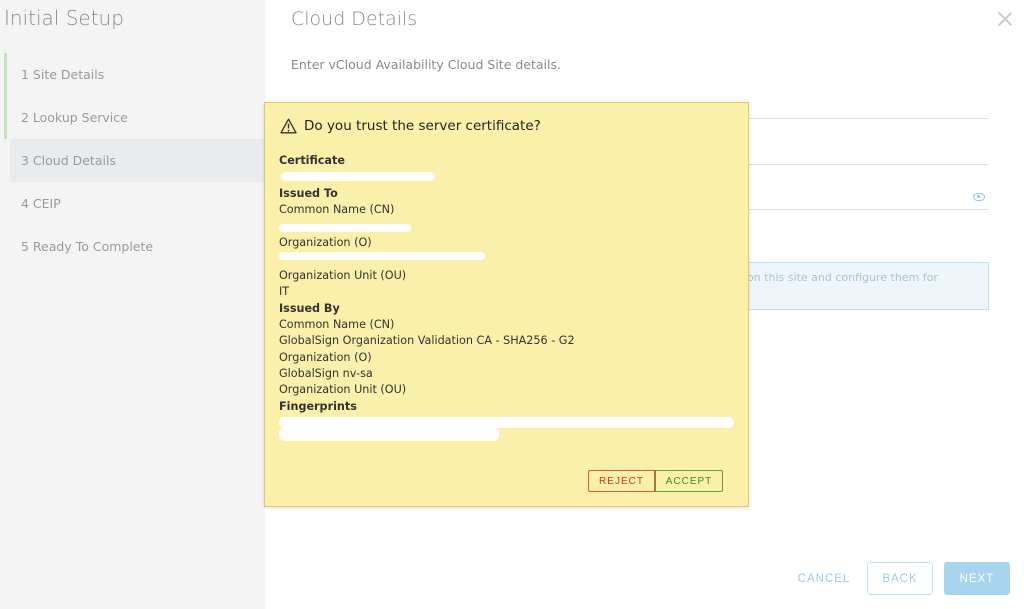 The image size is (1024, 609). What do you see at coordinates (842, 277) in the screenshot?
I see `info-banner-text: on this site and configure them for` at bounding box center [842, 277].